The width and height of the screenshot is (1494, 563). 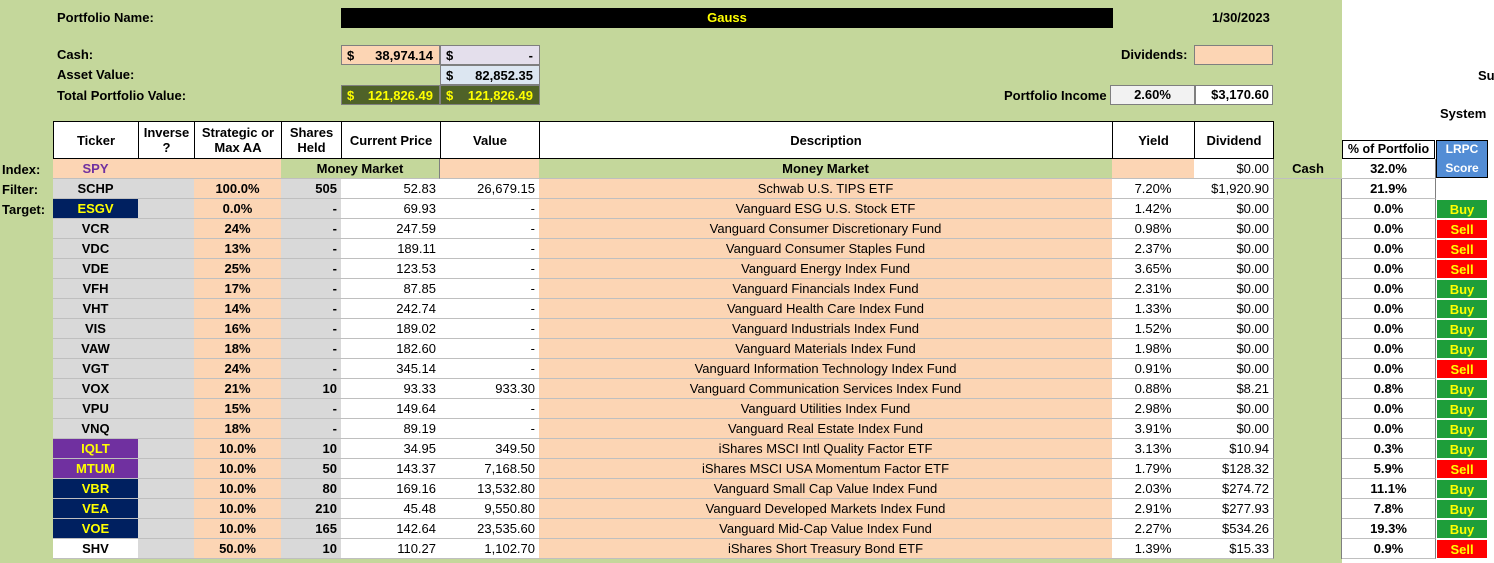 I want to click on yield-cell: 3.65%, so click(x=1153, y=269).